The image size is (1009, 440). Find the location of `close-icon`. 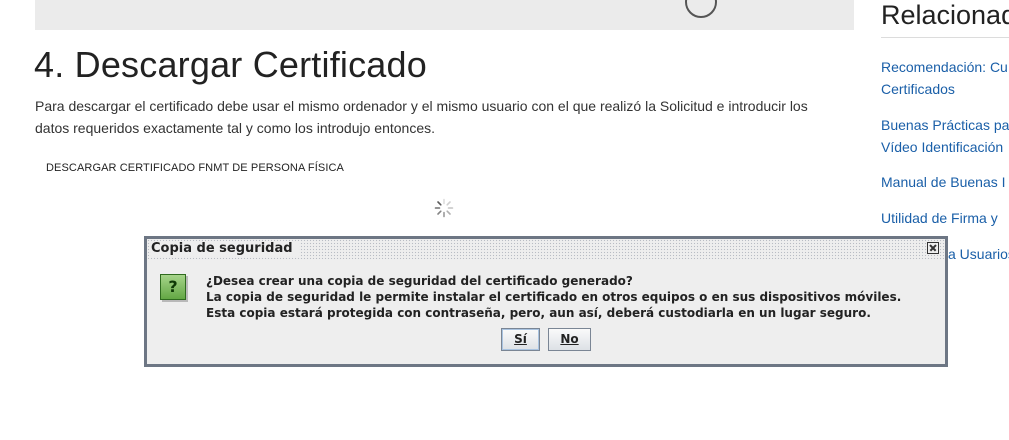

close-icon is located at coordinates (933, 248).